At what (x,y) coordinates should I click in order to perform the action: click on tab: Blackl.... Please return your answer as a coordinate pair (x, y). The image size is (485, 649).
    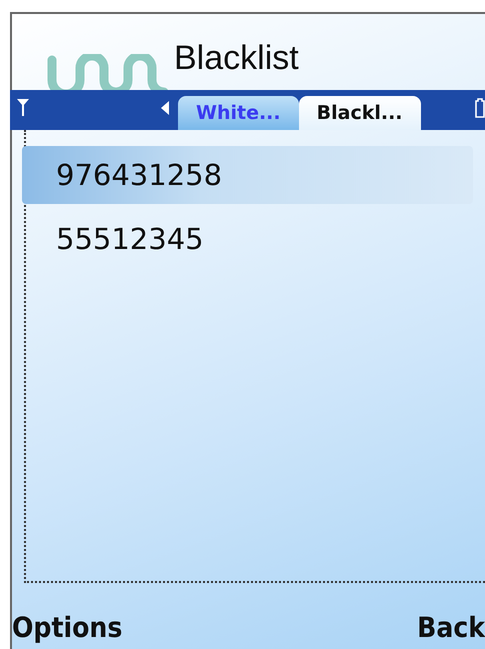
    Looking at the image, I should click on (359, 113).